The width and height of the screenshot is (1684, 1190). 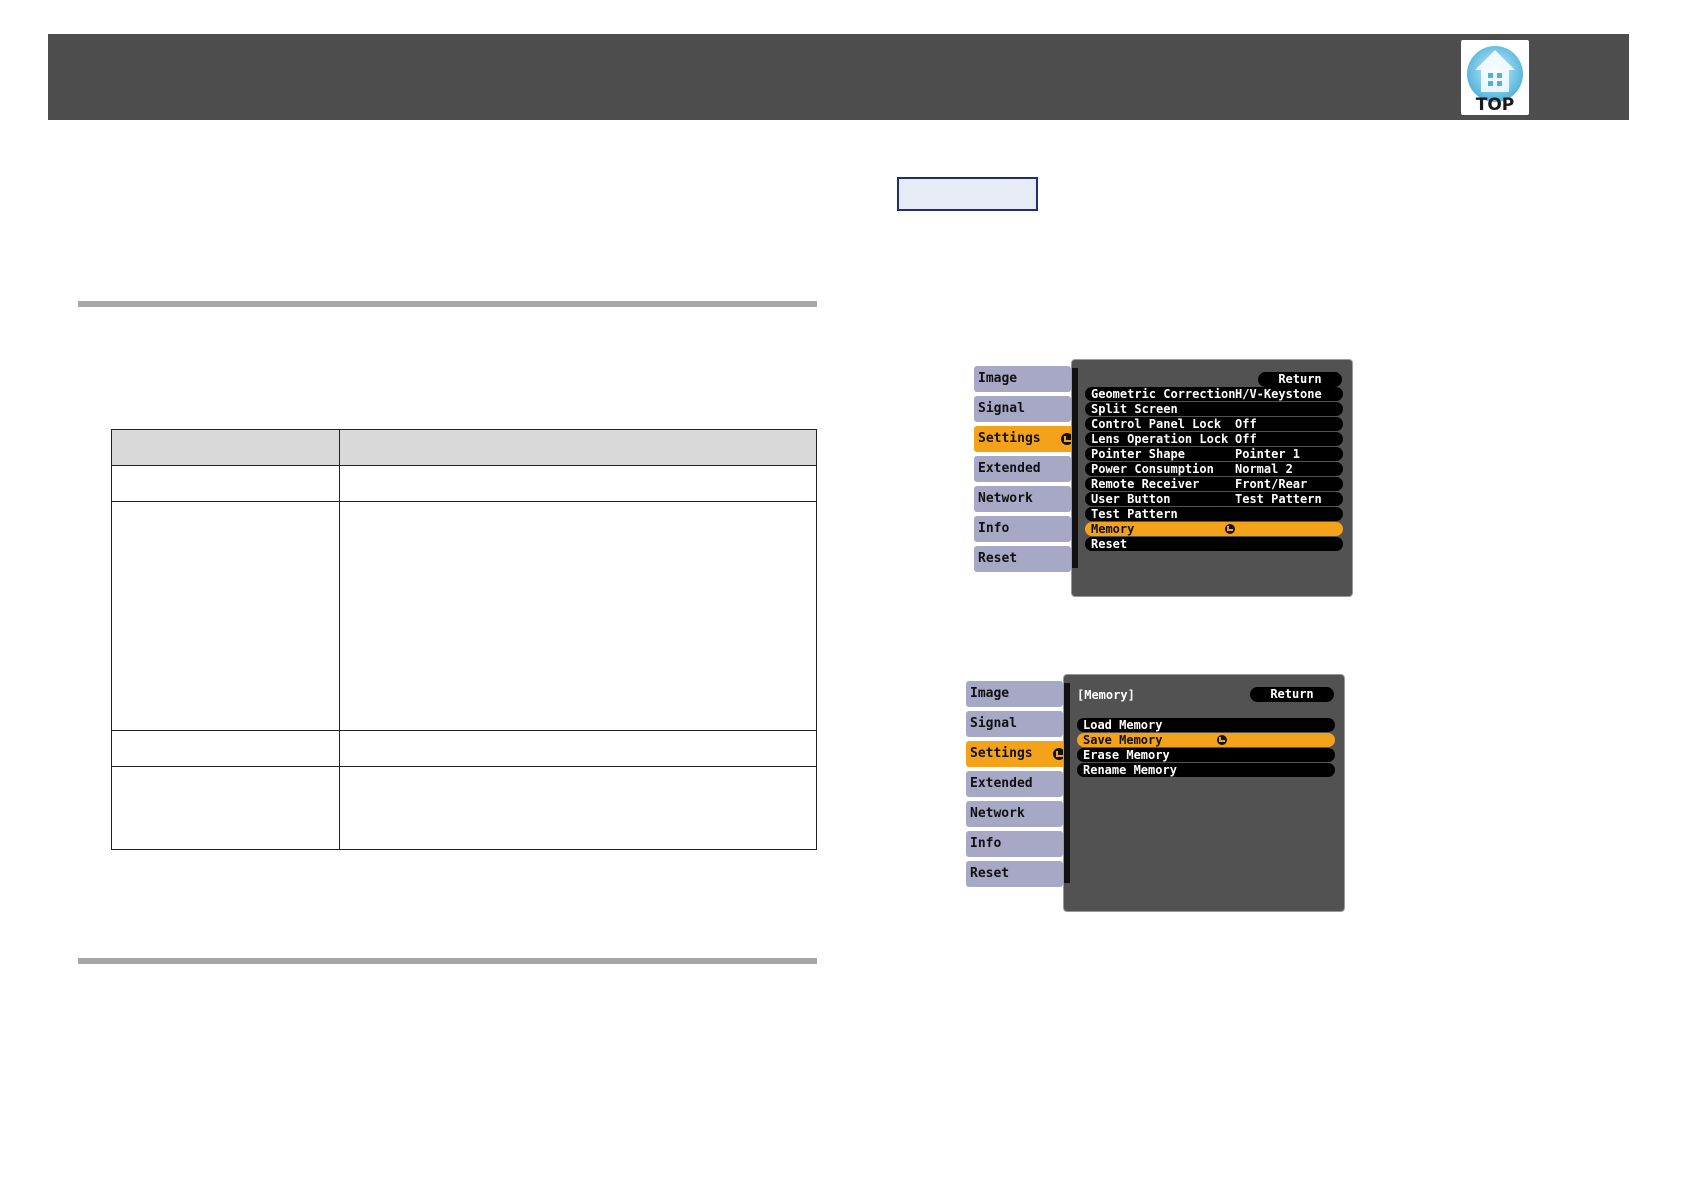 What do you see at coordinates (1214, 409) in the screenshot?
I see `menu-row-split-screen: Split Screen` at bounding box center [1214, 409].